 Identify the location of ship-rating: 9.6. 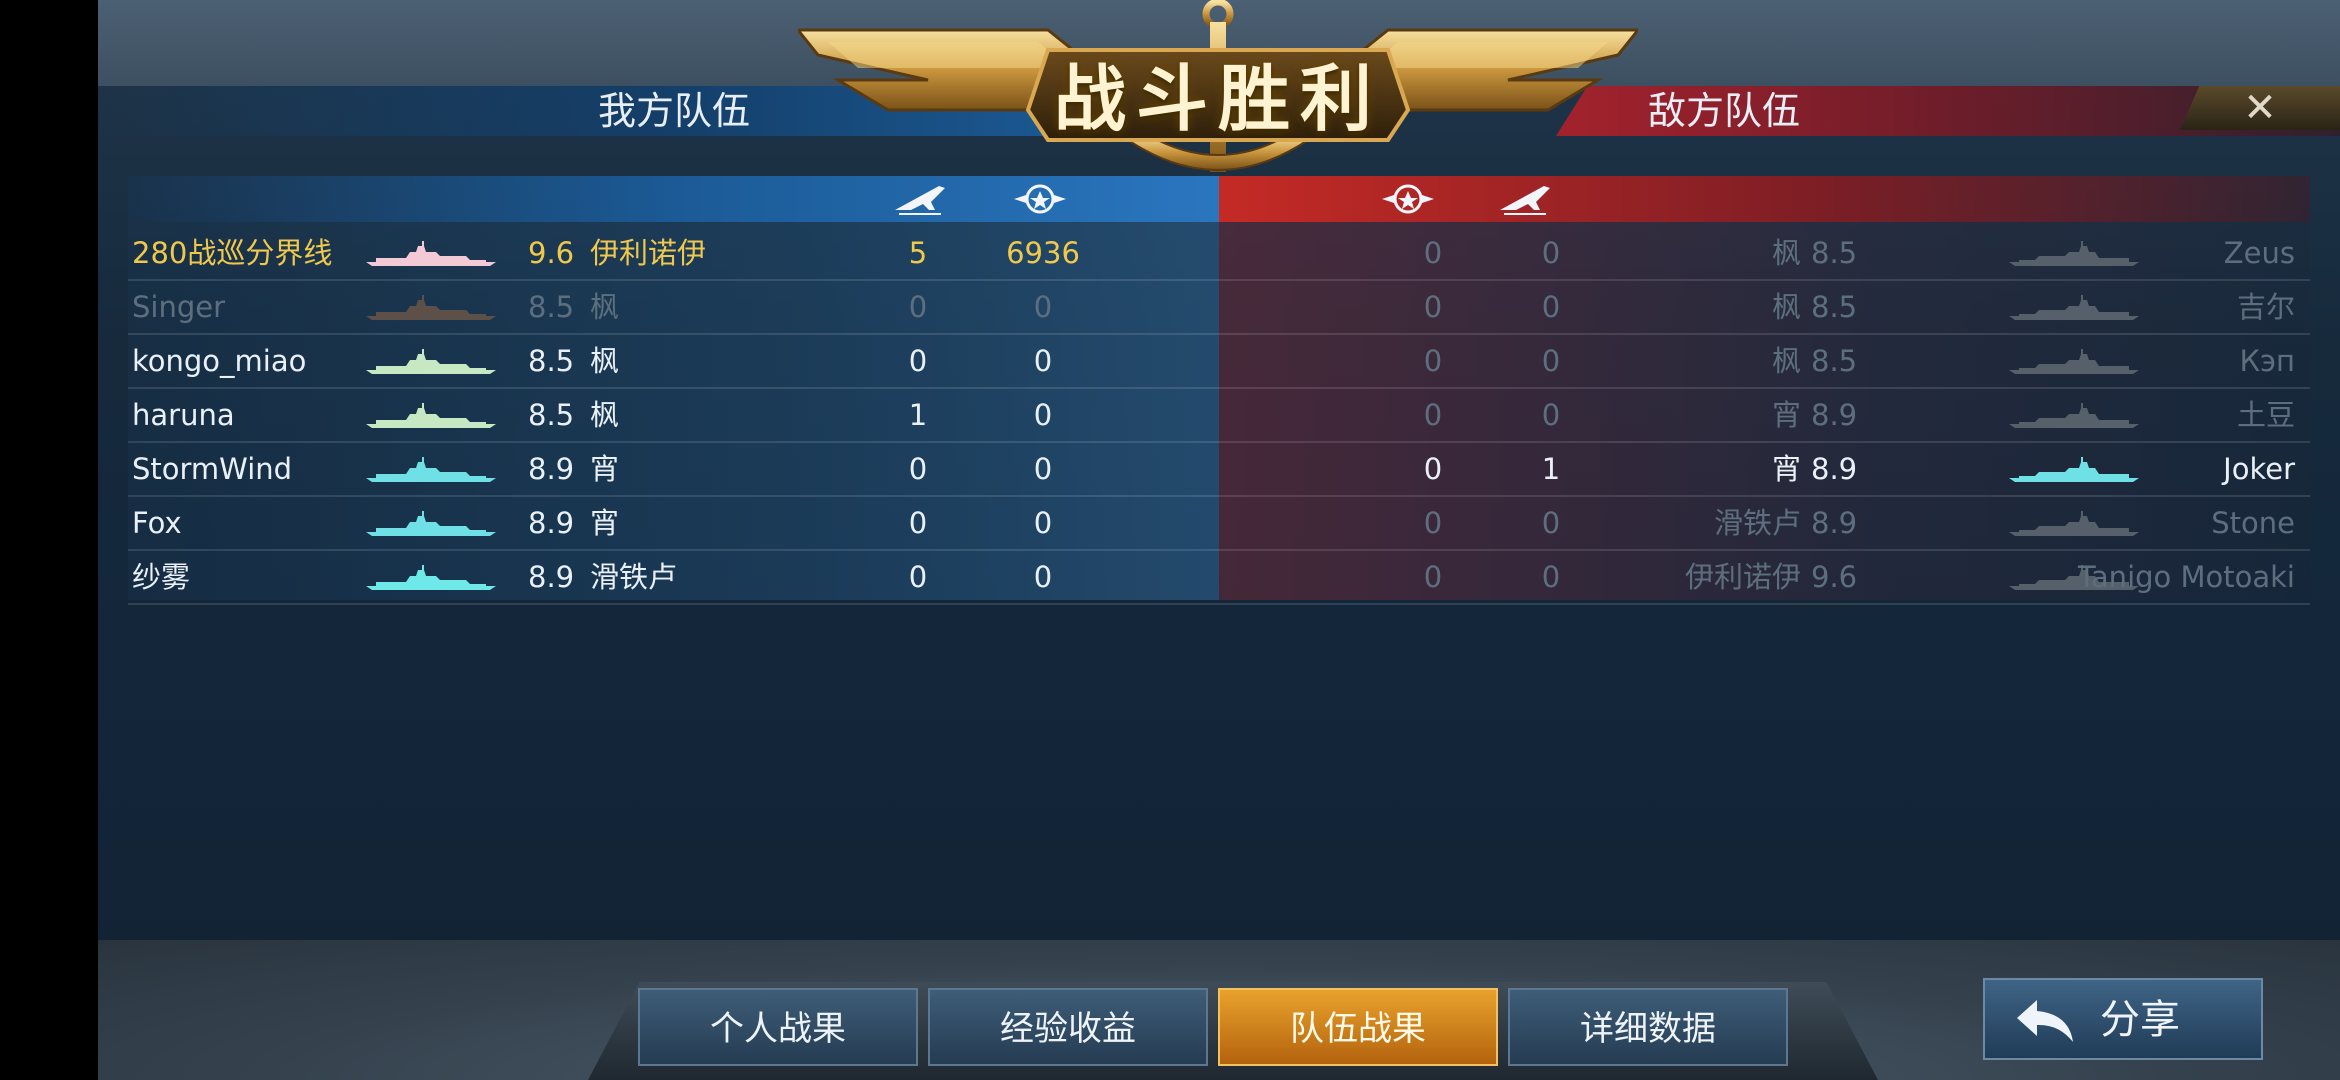
(551, 253).